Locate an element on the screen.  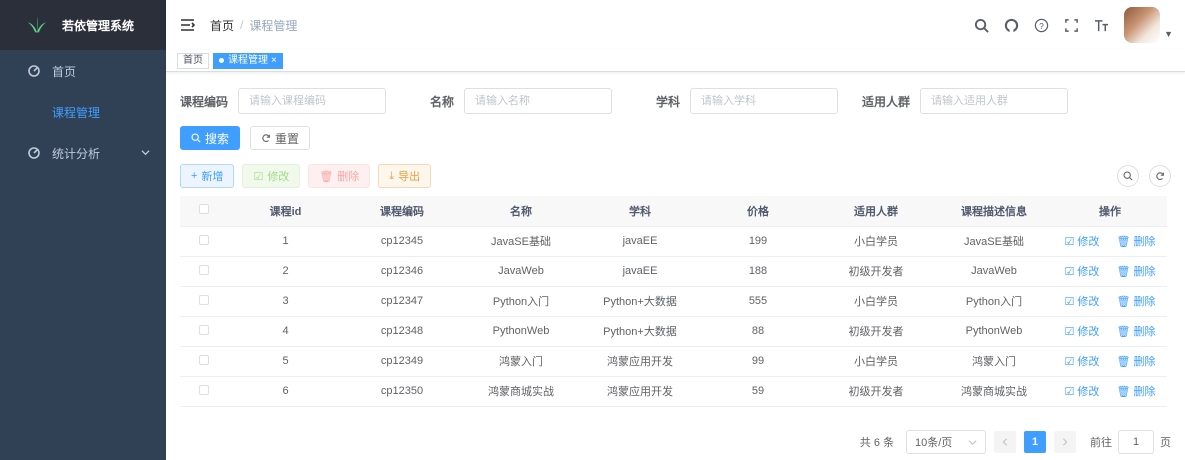
column-header: 名称 is located at coordinates (521, 211).